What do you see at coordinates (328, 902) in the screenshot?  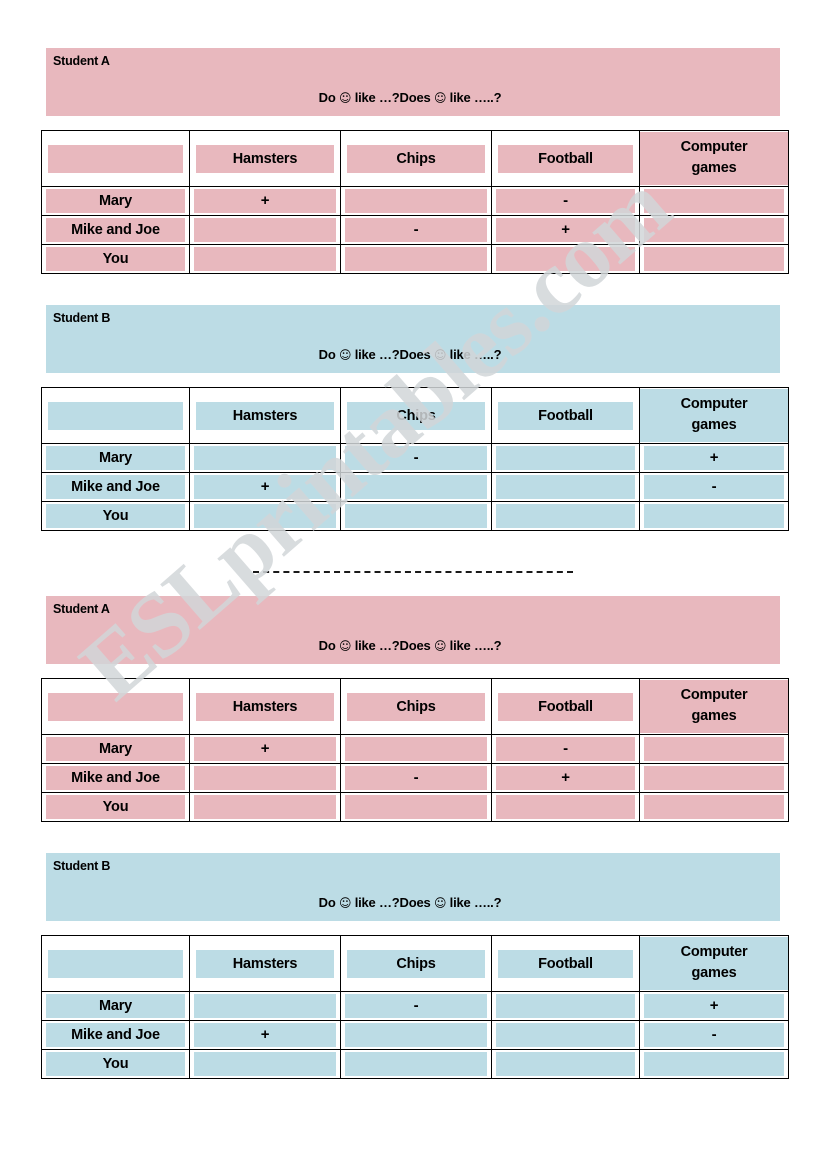 I see `question-before: Do` at bounding box center [328, 902].